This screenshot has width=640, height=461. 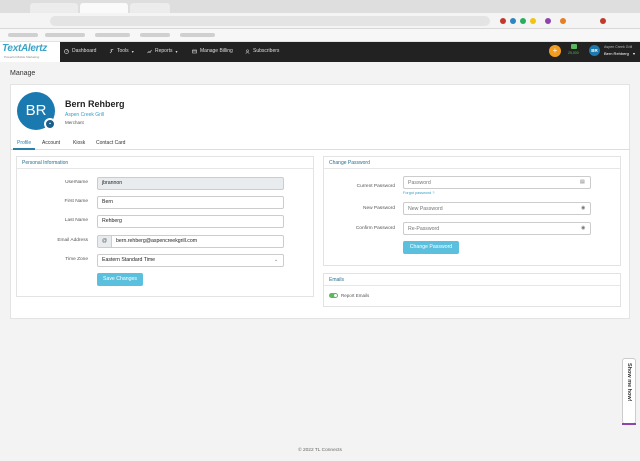 What do you see at coordinates (247, 51) in the screenshot?
I see `users-icon` at bounding box center [247, 51].